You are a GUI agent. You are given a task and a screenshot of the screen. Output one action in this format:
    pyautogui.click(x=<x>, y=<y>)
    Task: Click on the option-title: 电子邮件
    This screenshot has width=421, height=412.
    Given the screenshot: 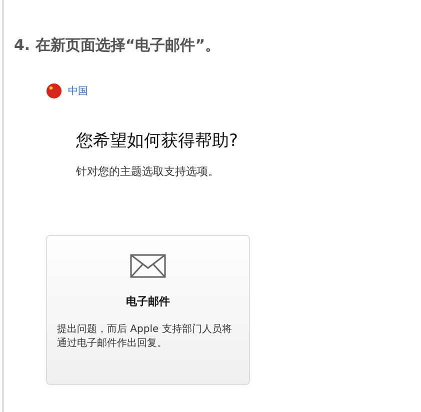 What is the action you would take?
    pyautogui.click(x=148, y=301)
    